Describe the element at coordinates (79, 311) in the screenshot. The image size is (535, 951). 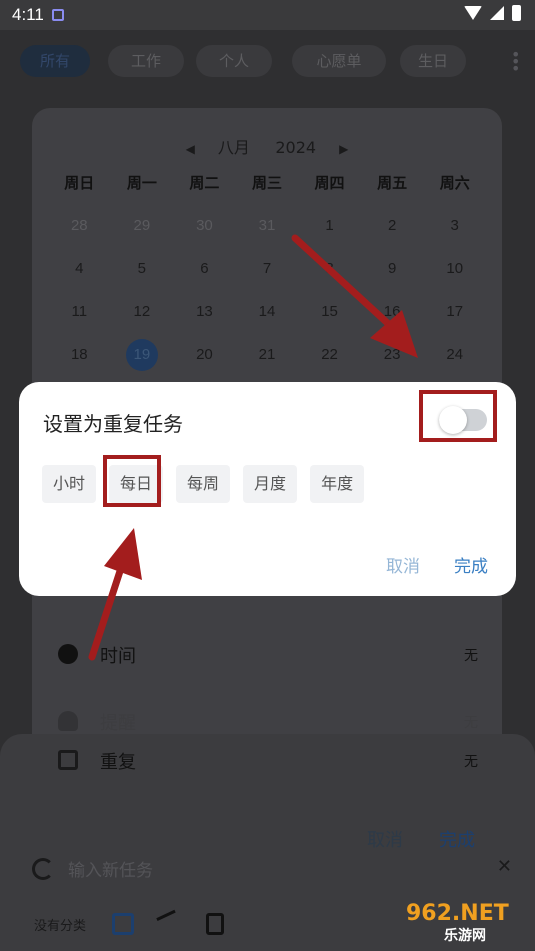
I see `calendar-day: 11` at that location.